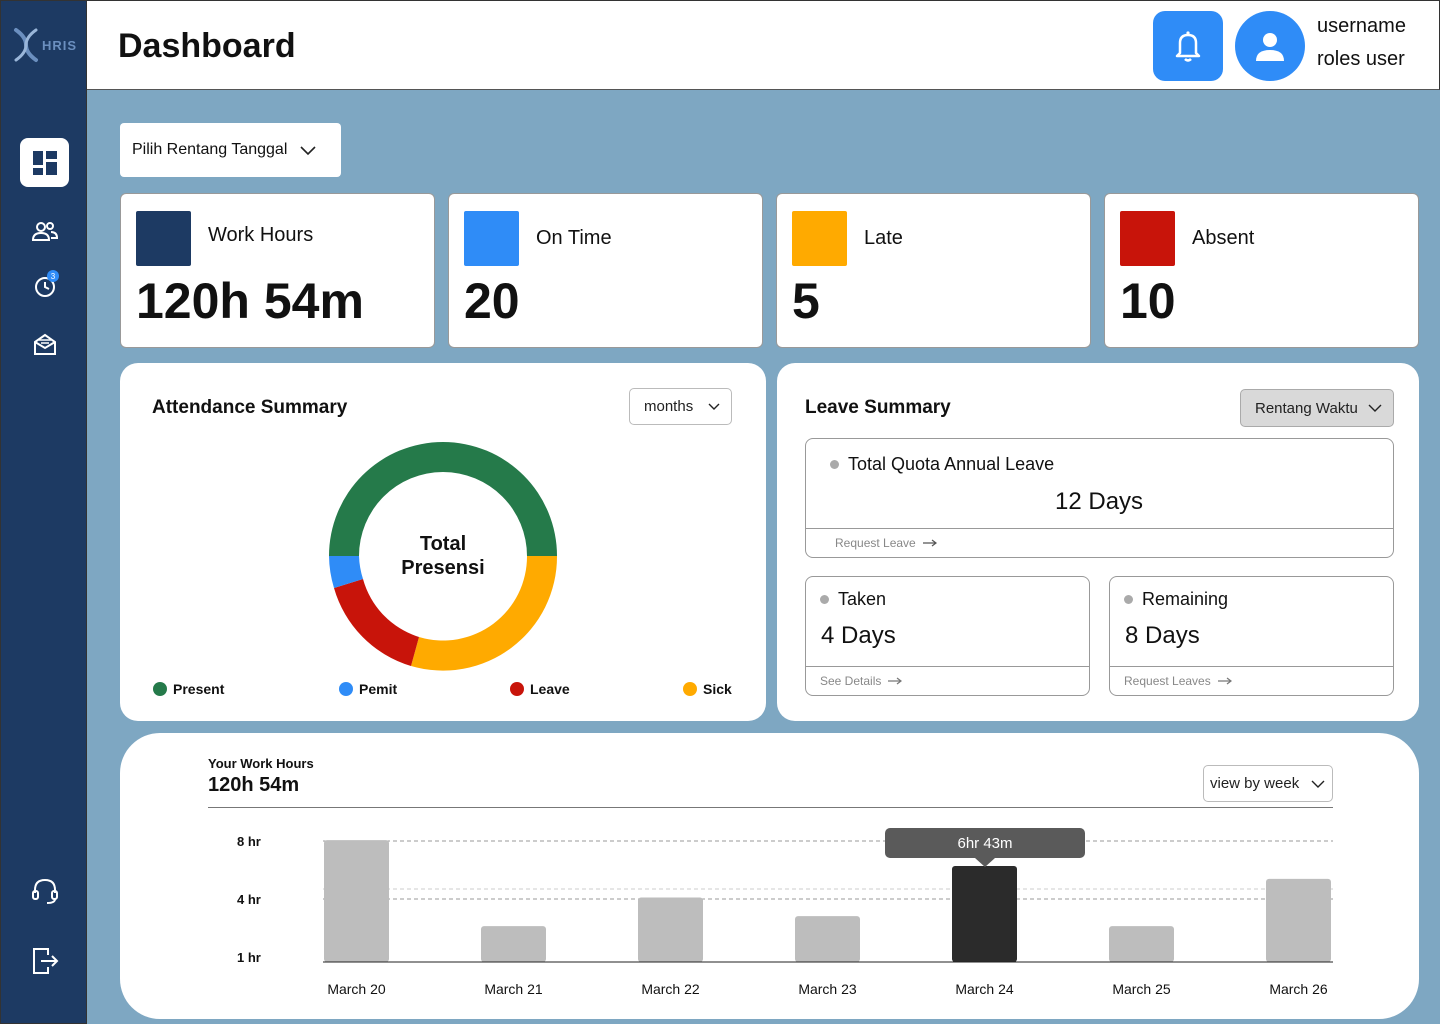 The image size is (1440, 1024). Describe the element at coordinates (250, 301) in the screenshot. I see `stat-value: 120h 54m` at that location.